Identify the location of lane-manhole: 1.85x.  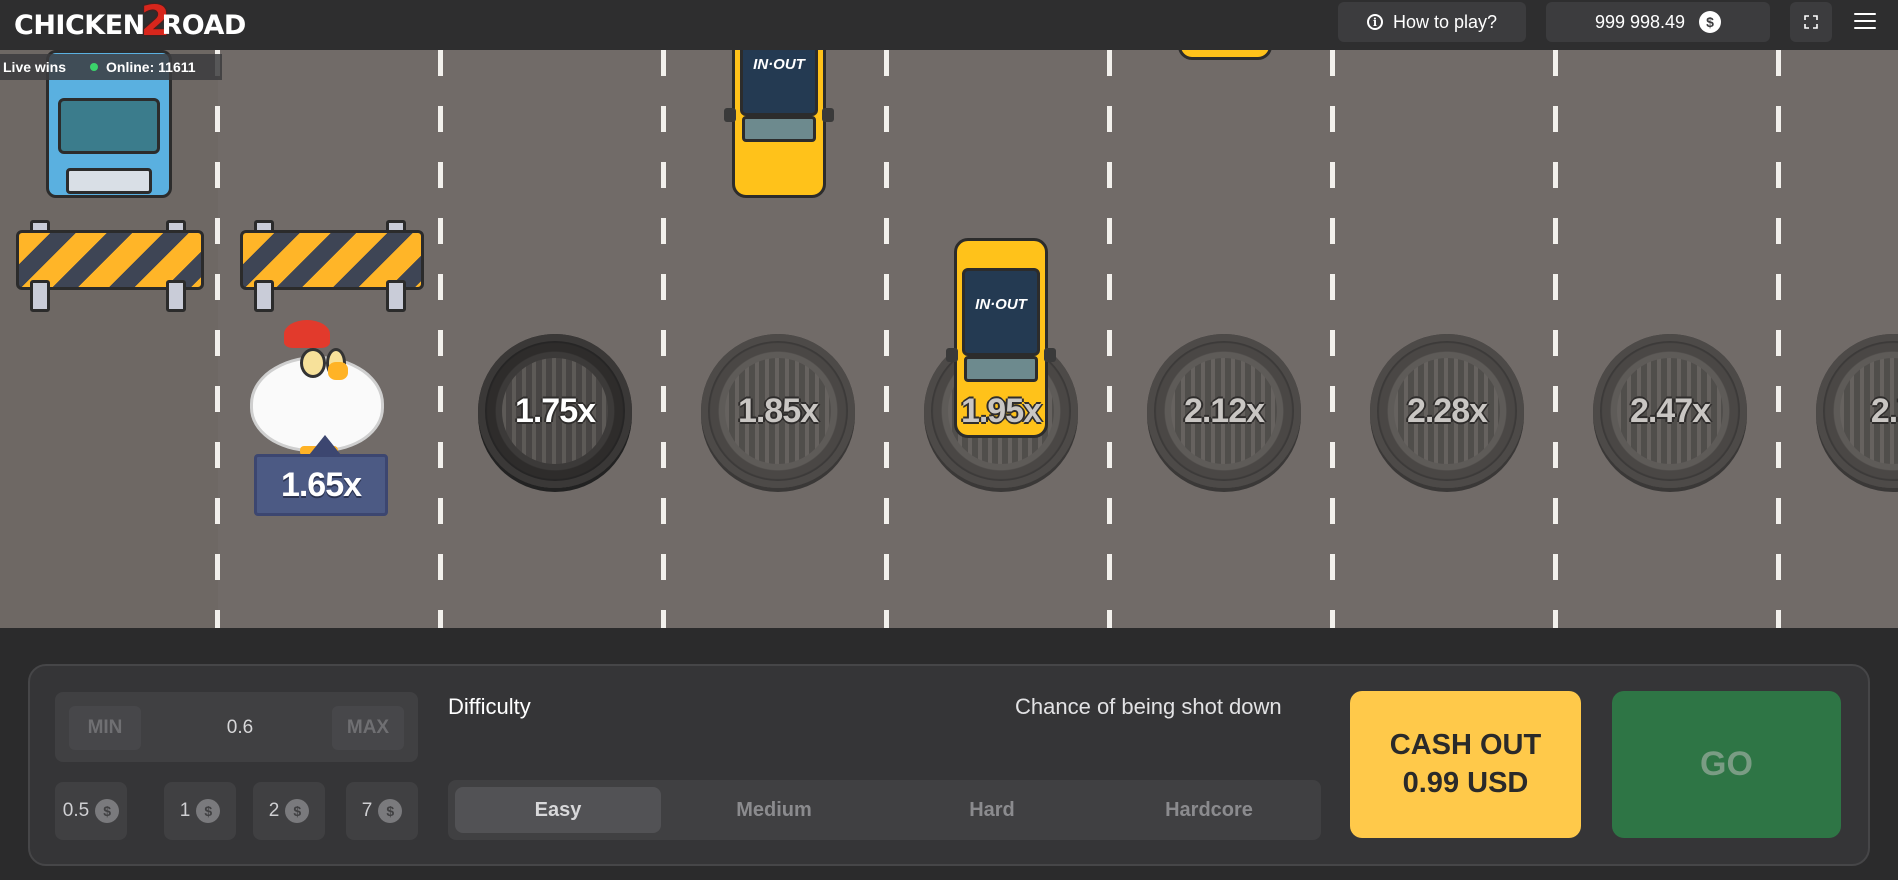
(778, 411).